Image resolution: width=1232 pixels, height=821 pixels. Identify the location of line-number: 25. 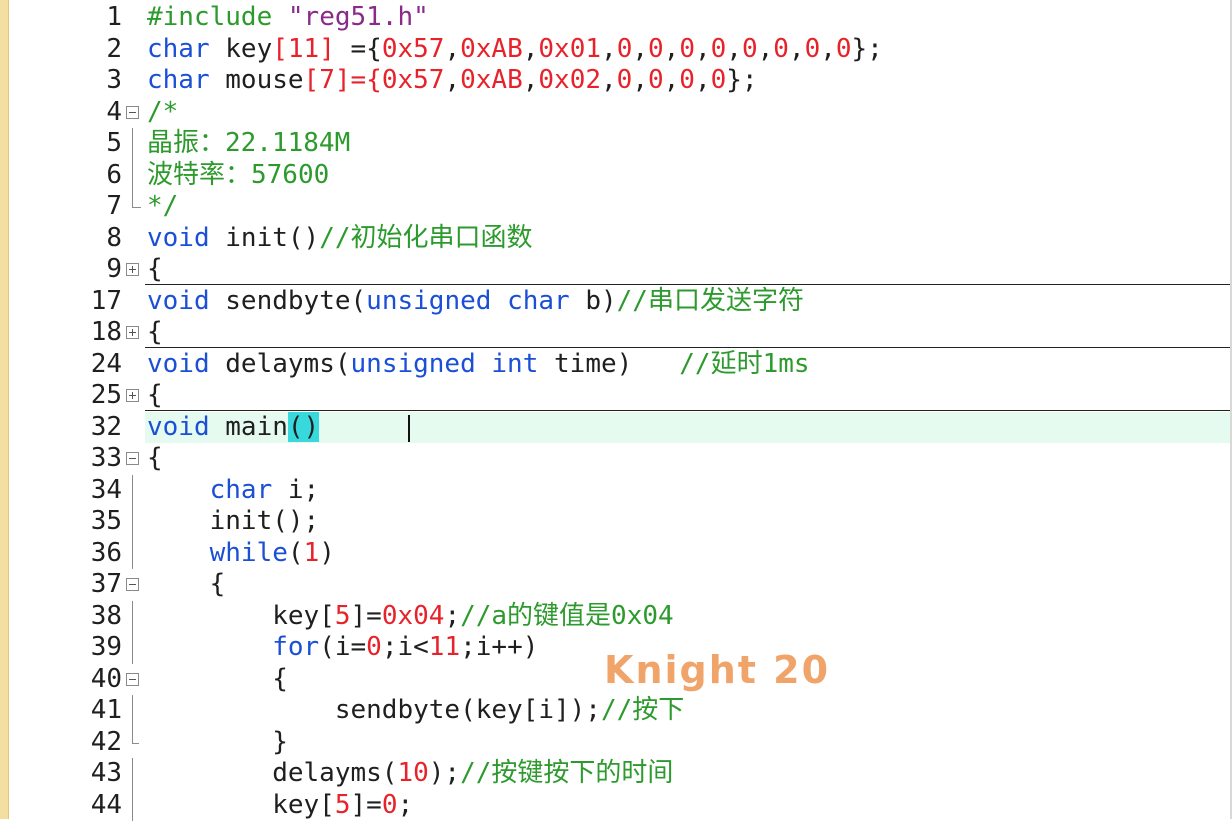
(106, 396).